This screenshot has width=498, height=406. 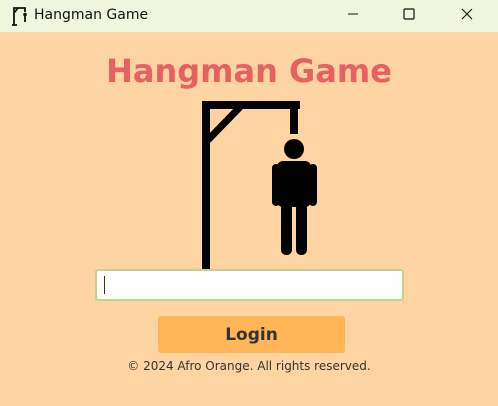 What do you see at coordinates (251, 334) in the screenshot?
I see `login-button: Login` at bounding box center [251, 334].